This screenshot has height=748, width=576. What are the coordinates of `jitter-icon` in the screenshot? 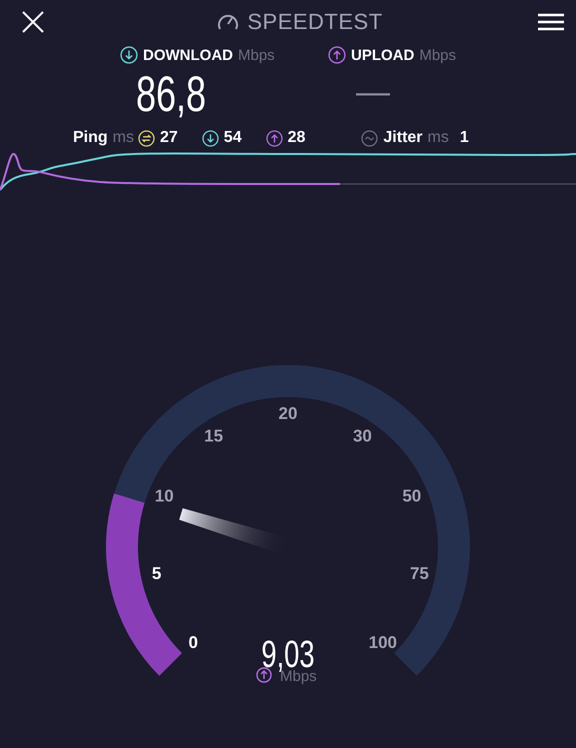 It's located at (369, 138).